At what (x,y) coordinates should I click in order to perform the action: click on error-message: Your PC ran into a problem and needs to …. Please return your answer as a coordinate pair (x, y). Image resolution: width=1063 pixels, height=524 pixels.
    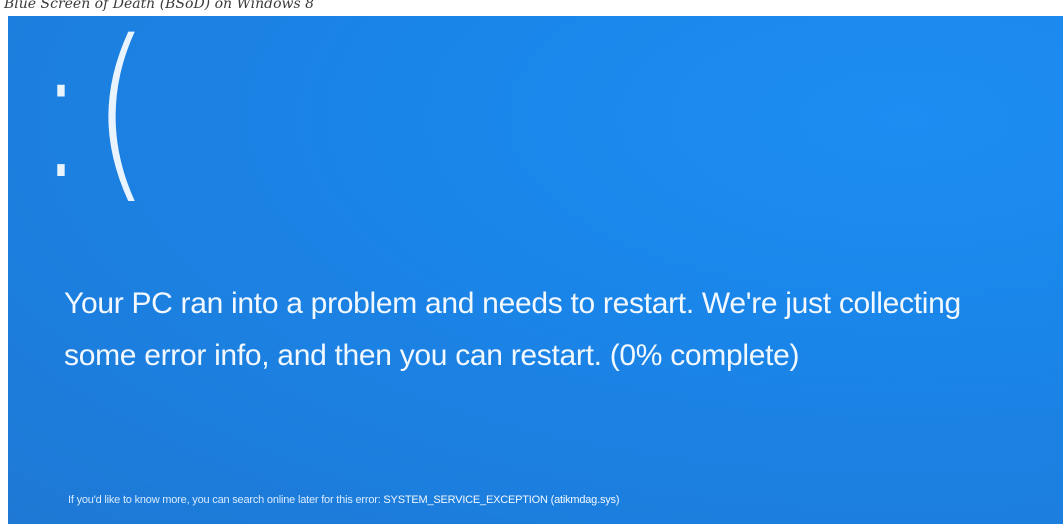
    Looking at the image, I should click on (512, 329).